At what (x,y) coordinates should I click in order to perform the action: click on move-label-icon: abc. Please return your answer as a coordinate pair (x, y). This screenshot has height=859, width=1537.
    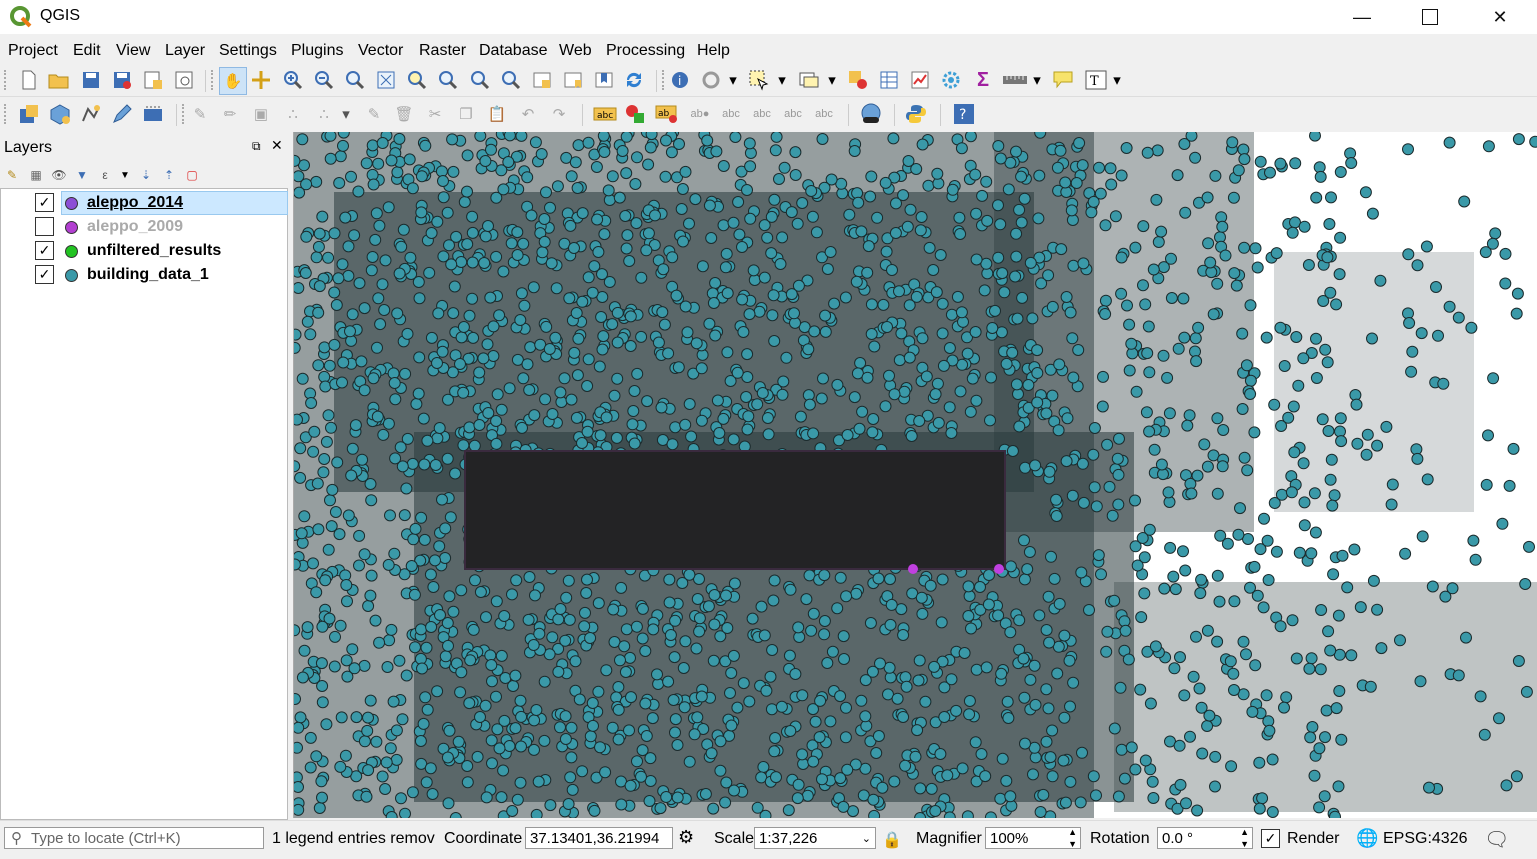
    Looking at the image, I should click on (762, 114).